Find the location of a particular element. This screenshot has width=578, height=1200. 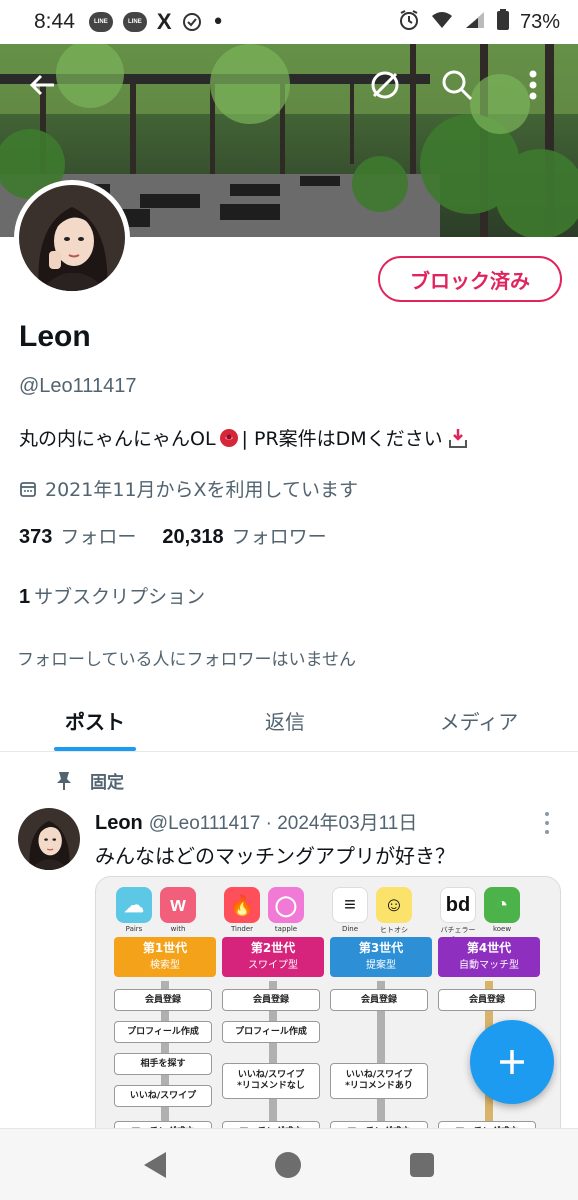

bio-prefix: 丸の内にゃんにゃんOL is located at coordinates (117, 439).